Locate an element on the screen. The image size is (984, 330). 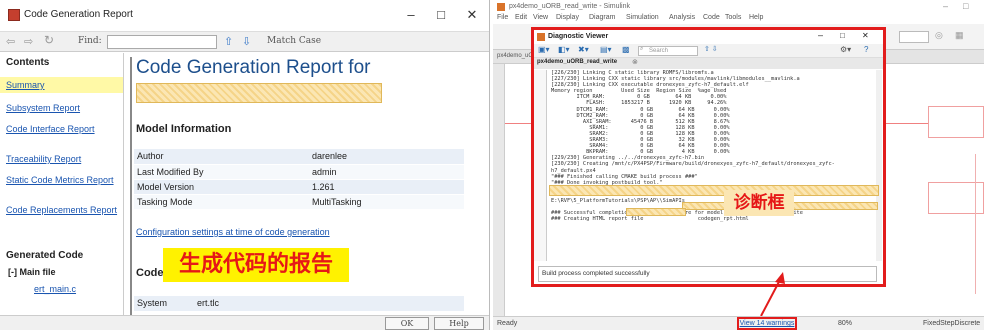
code-heading: Code is located at coordinates (150, 273).